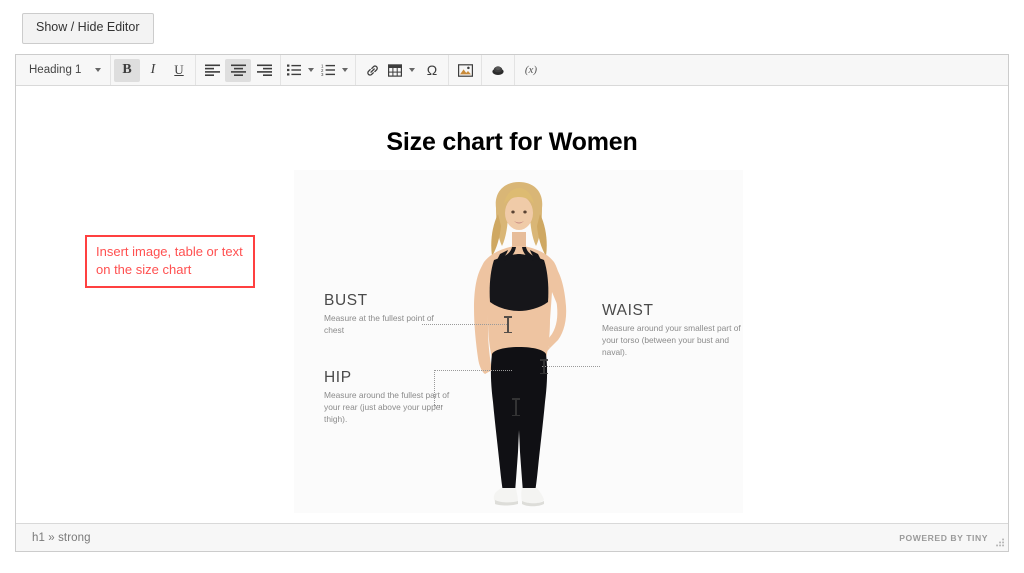 This screenshot has width=1024, height=573. What do you see at coordinates (571, 366) in the screenshot?
I see `waist-leader-line` at bounding box center [571, 366].